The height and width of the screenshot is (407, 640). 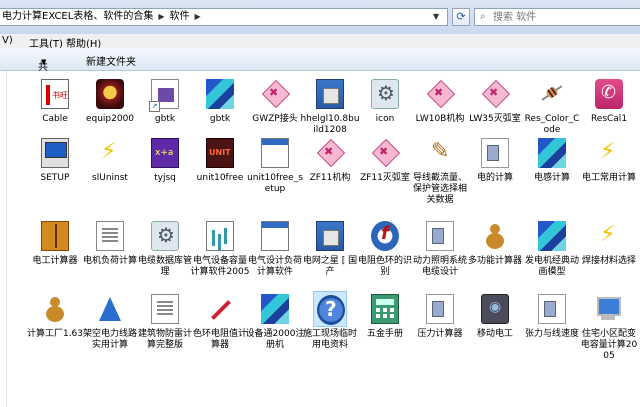 What do you see at coordinates (275, 165) in the screenshot?
I see `file-item: unit10free_setup` at bounding box center [275, 165].